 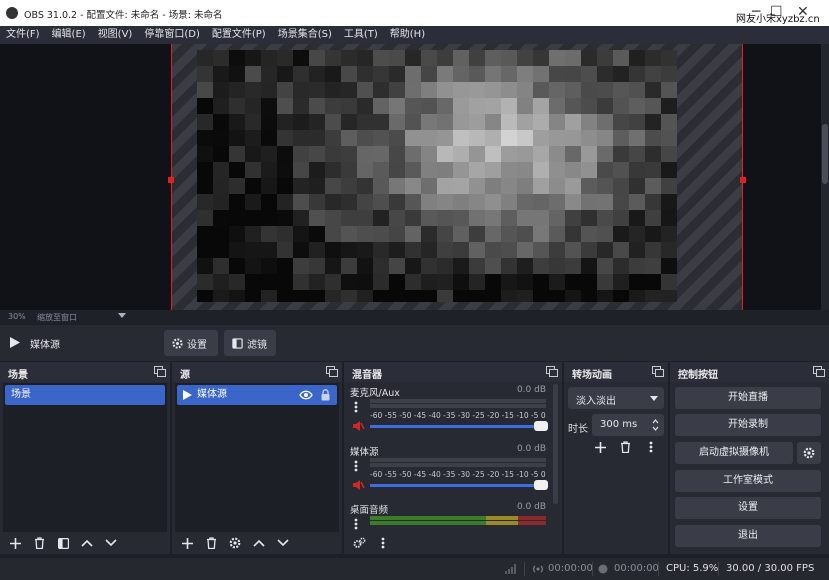 What do you see at coordinates (555, 444) in the screenshot?
I see `mixer-scrollbar` at bounding box center [555, 444].